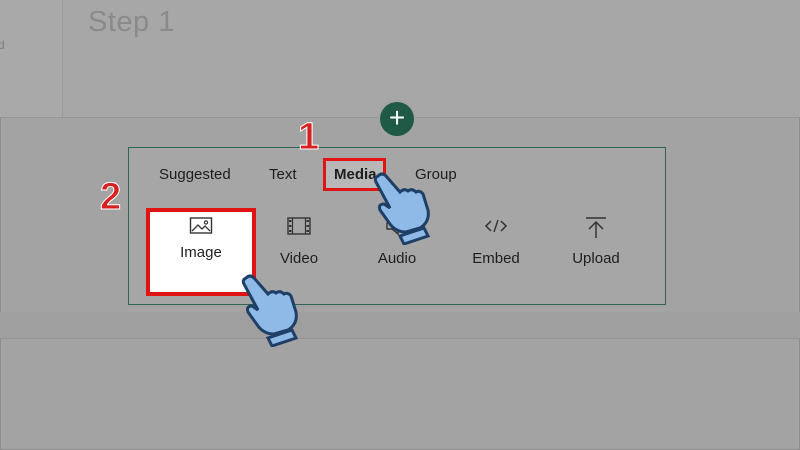  What do you see at coordinates (283, 174) in the screenshot?
I see `tab-text: Text` at bounding box center [283, 174].